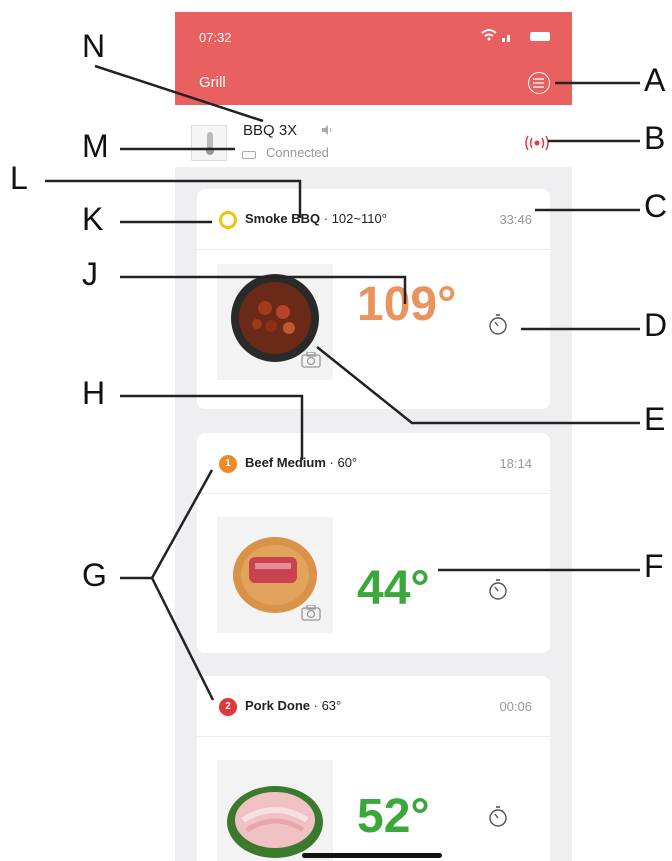  I want to click on callout-label-c: C, so click(656, 206).